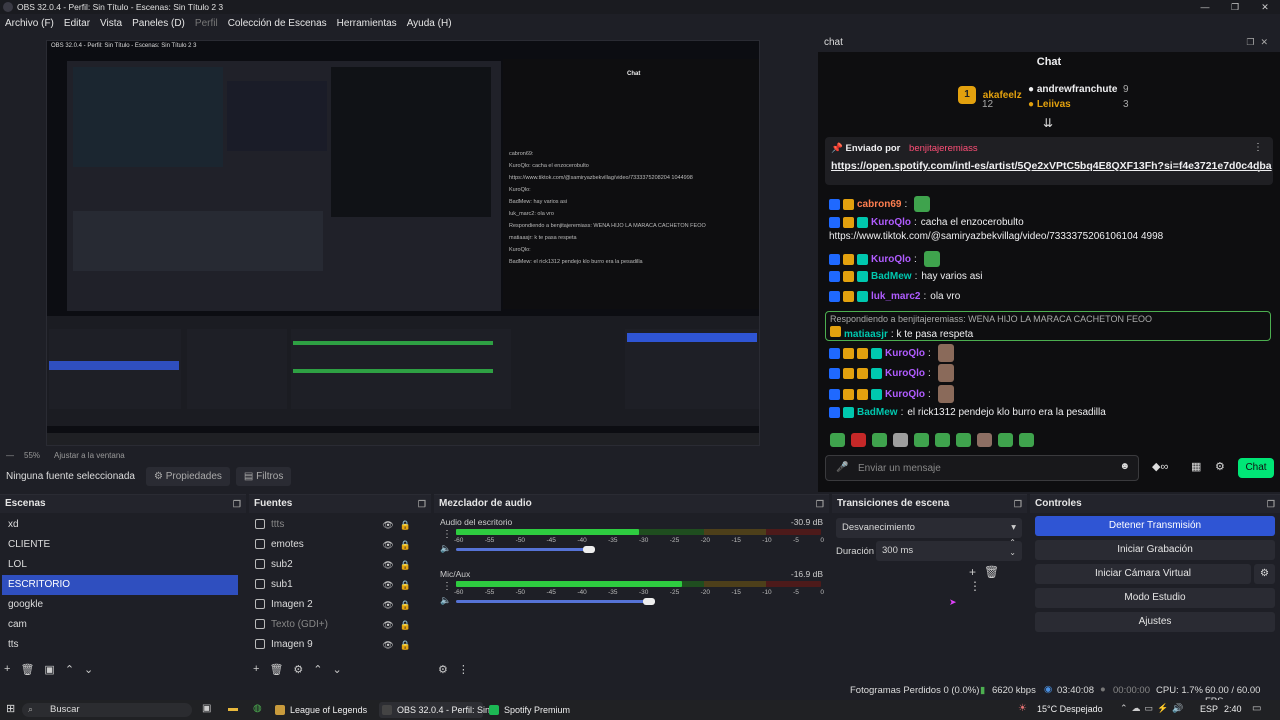 Image resolution: width=1280 pixels, height=720 pixels. I want to click on menu-item-0: Archivo (F), so click(29, 23).